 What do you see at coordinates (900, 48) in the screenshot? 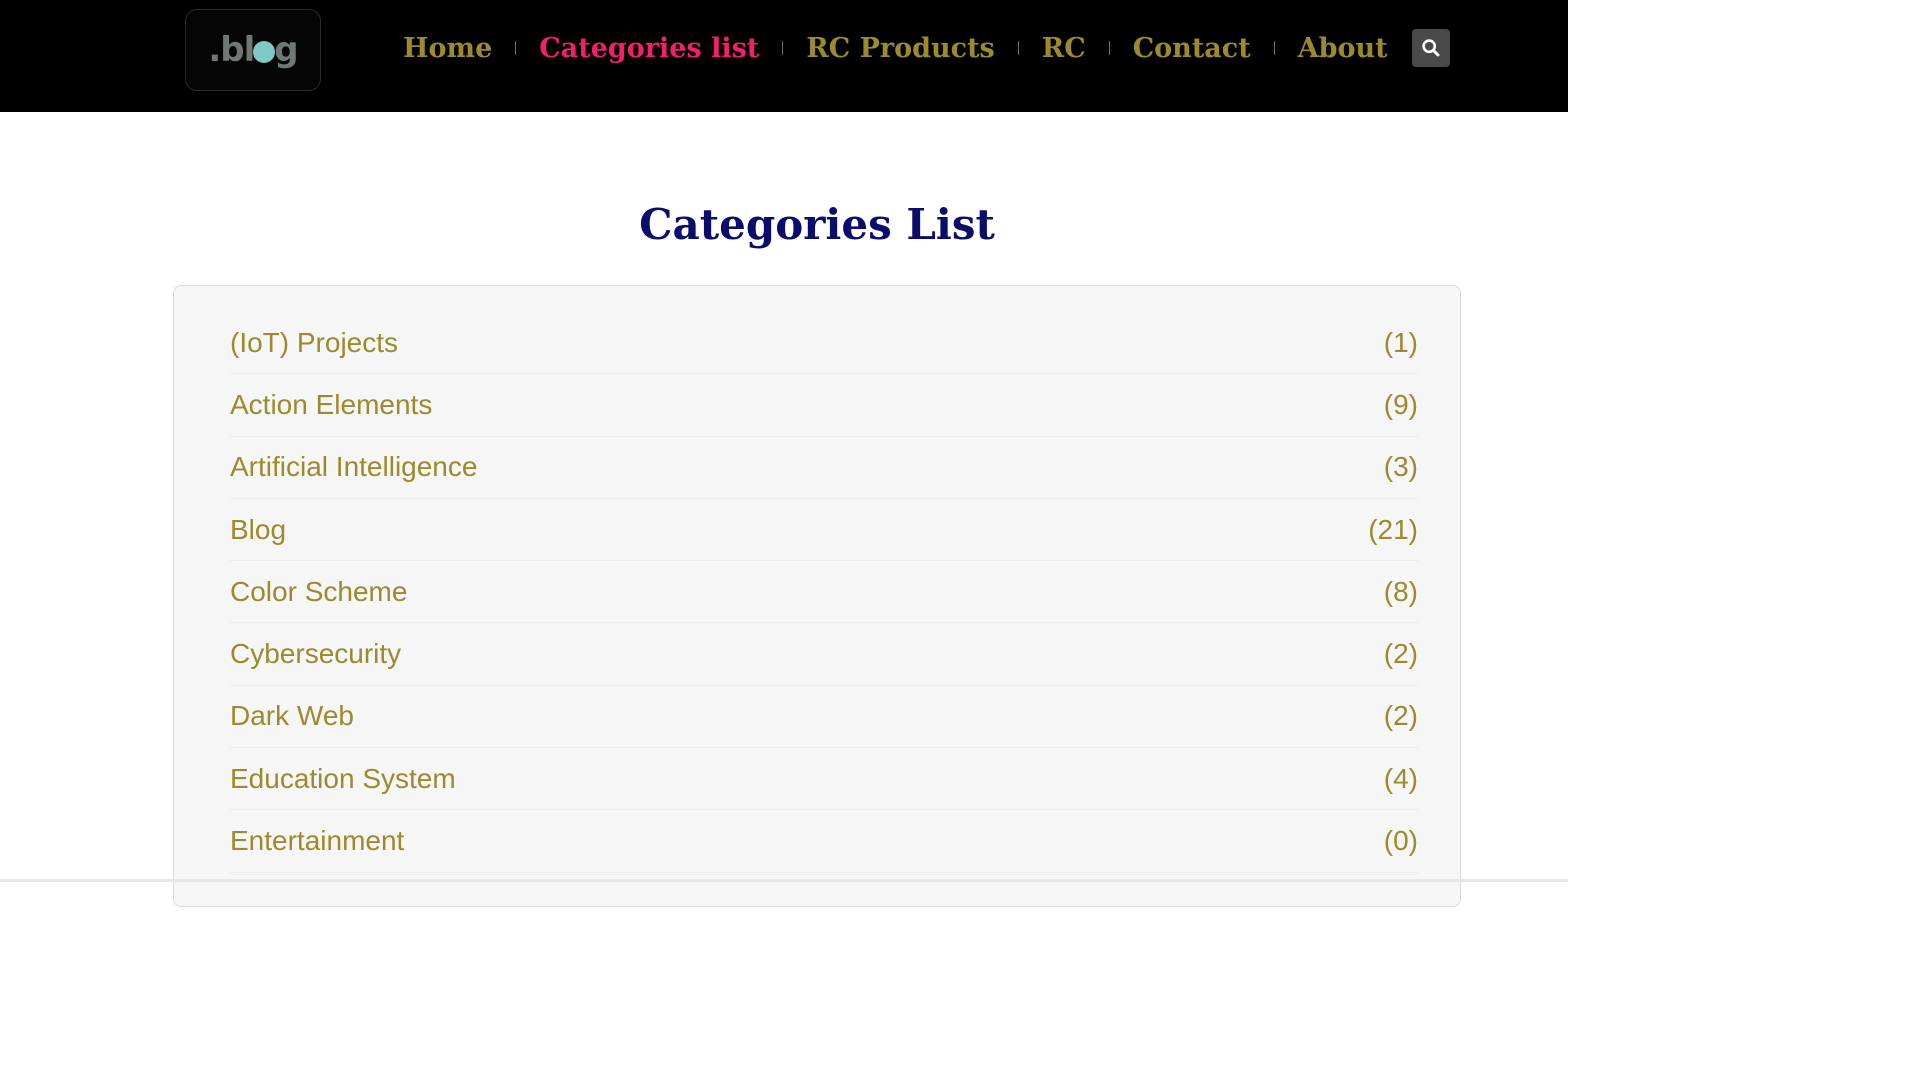
I see `nav-item-rc-products: RC Products` at bounding box center [900, 48].